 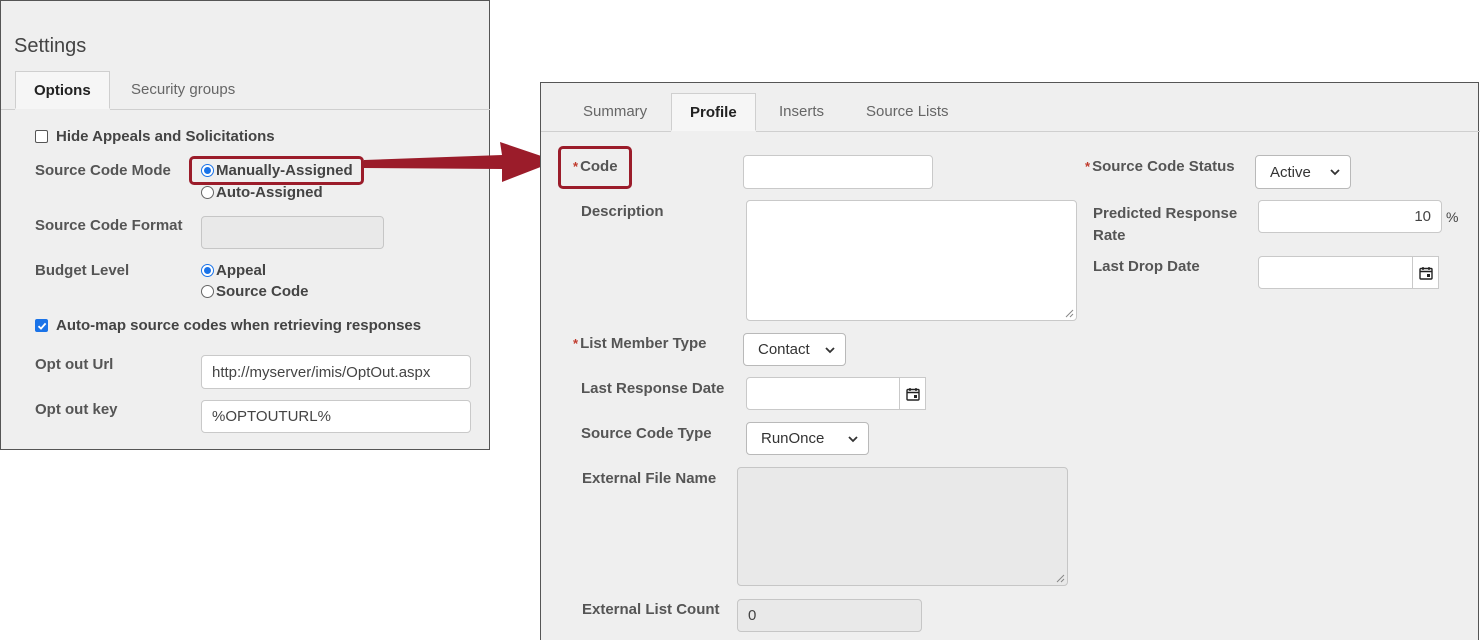 I want to click on opt-out-key-input: %OPTOUTURL%, so click(x=336, y=416).